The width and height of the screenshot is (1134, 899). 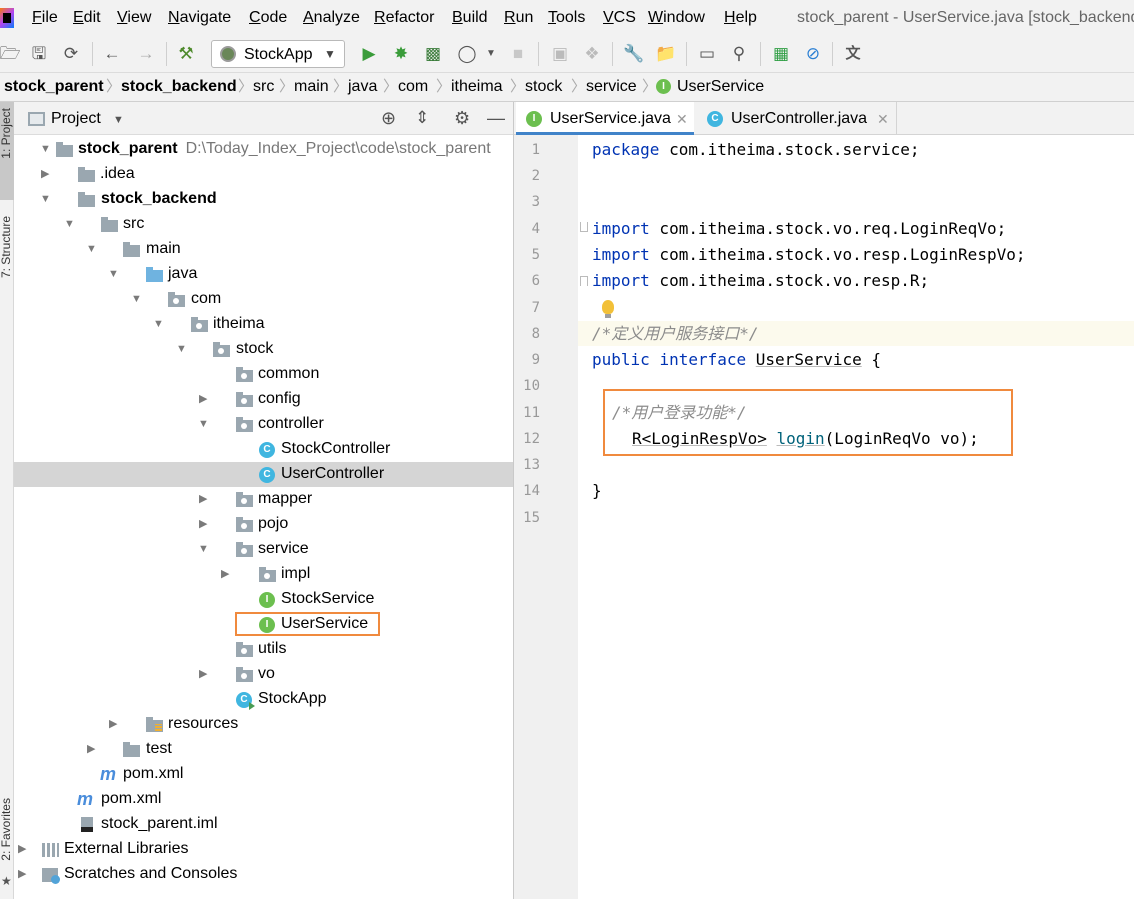 I want to click on collapse-all-icon: ⇕, so click(x=422, y=118).